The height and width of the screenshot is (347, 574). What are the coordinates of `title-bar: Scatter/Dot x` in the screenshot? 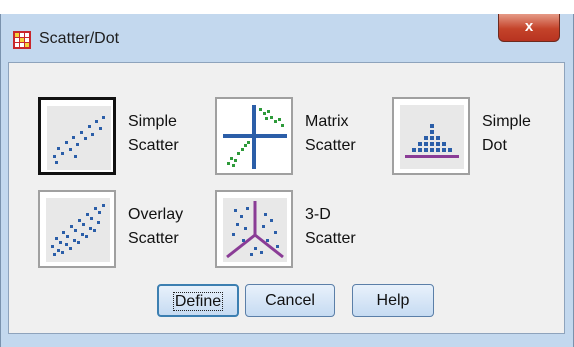 It's located at (287, 36).